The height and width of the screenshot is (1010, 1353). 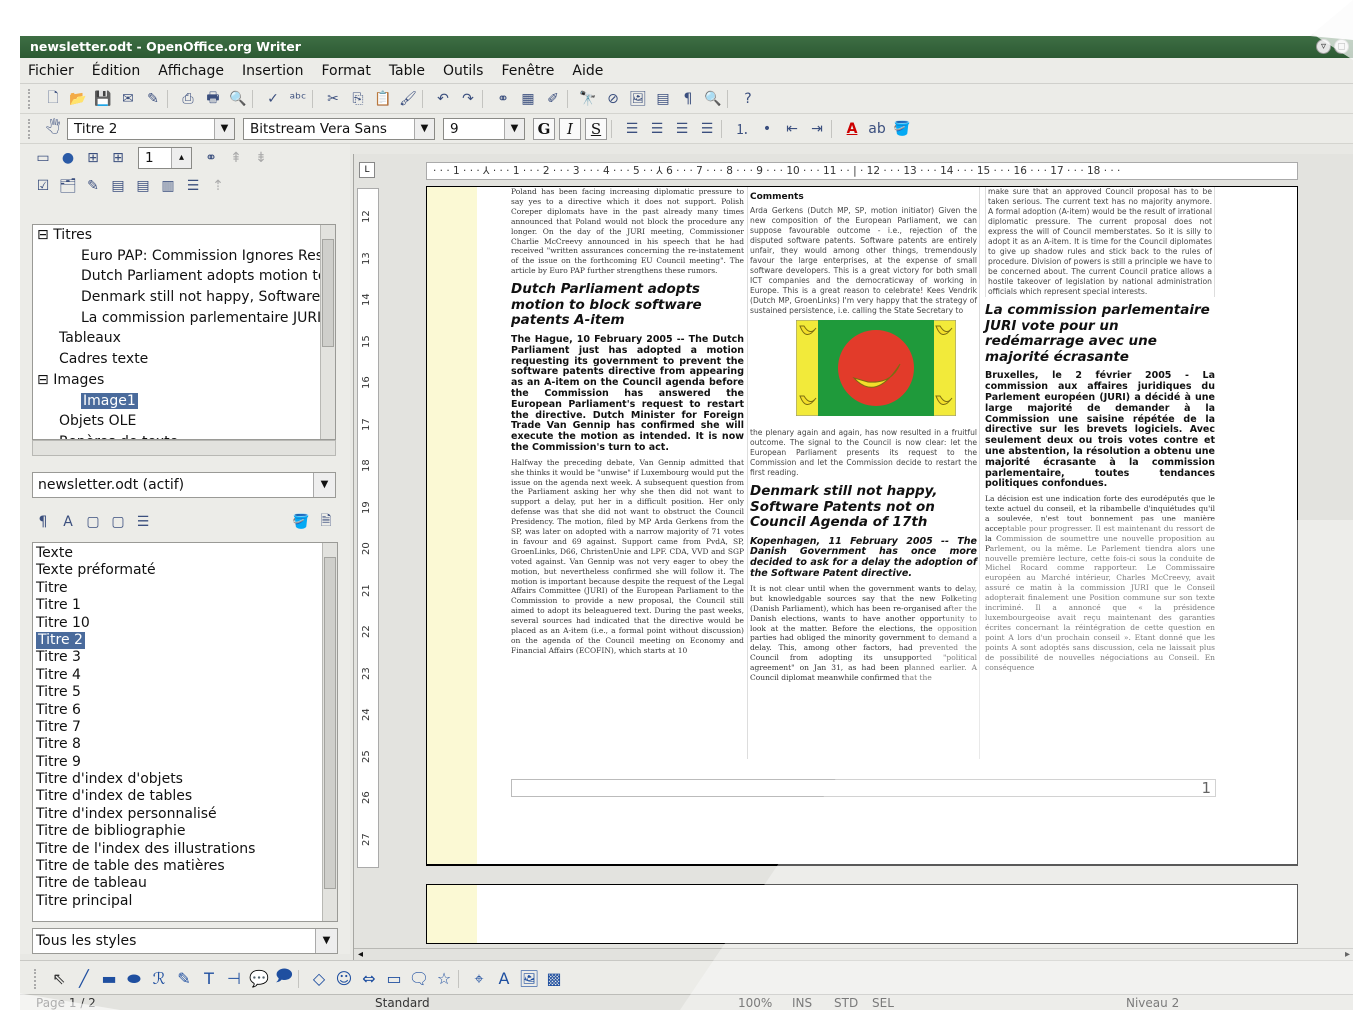 I want to click on maximize-icon: ◻, so click(x=1341, y=46).